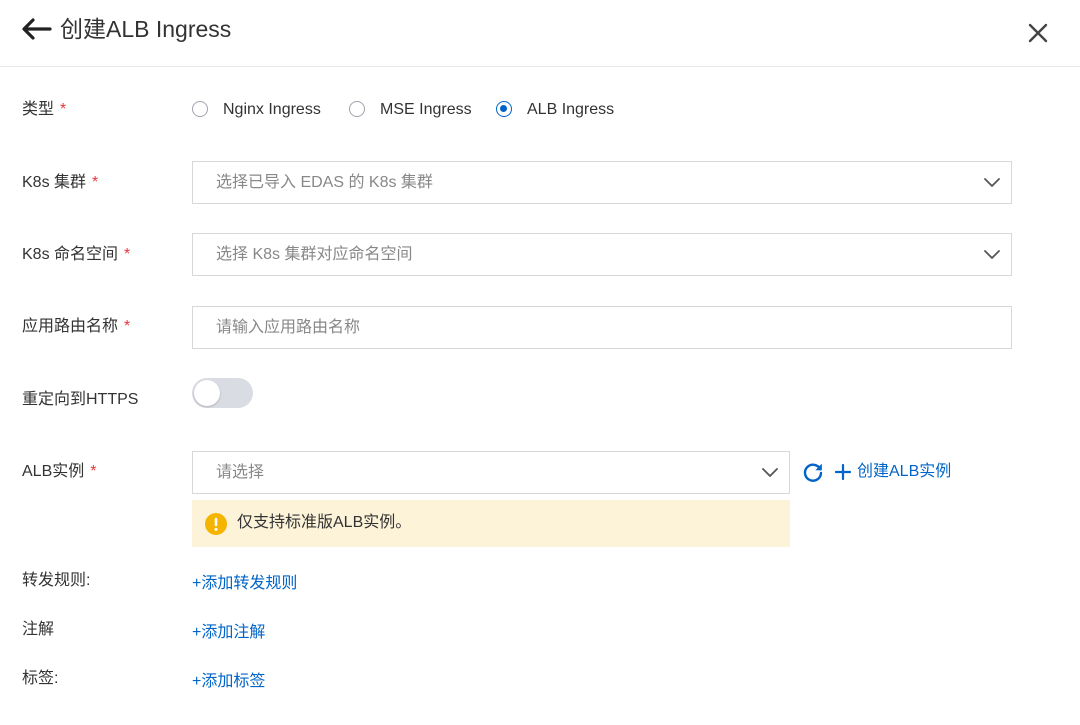 Image resolution: width=1080 pixels, height=725 pixels. Describe the element at coordinates (38, 629) in the screenshot. I see `annotations-label: 注解` at that location.